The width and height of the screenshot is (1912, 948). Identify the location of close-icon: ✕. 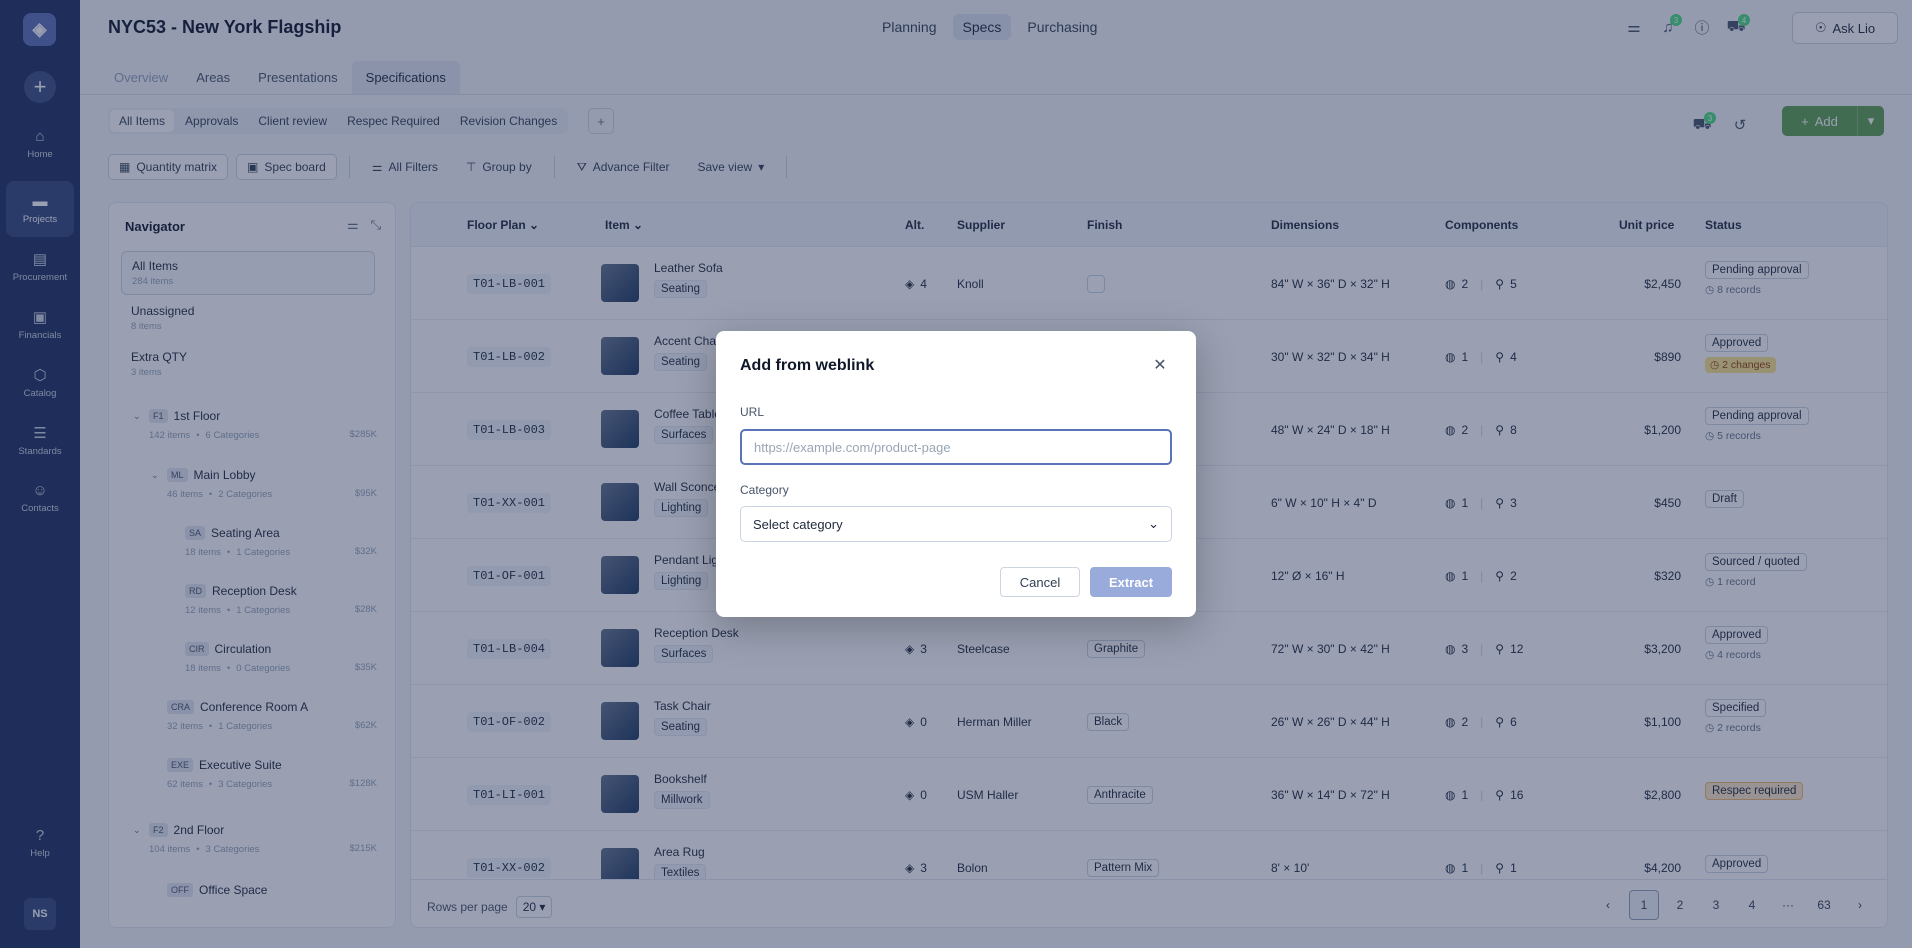
(1160, 365).